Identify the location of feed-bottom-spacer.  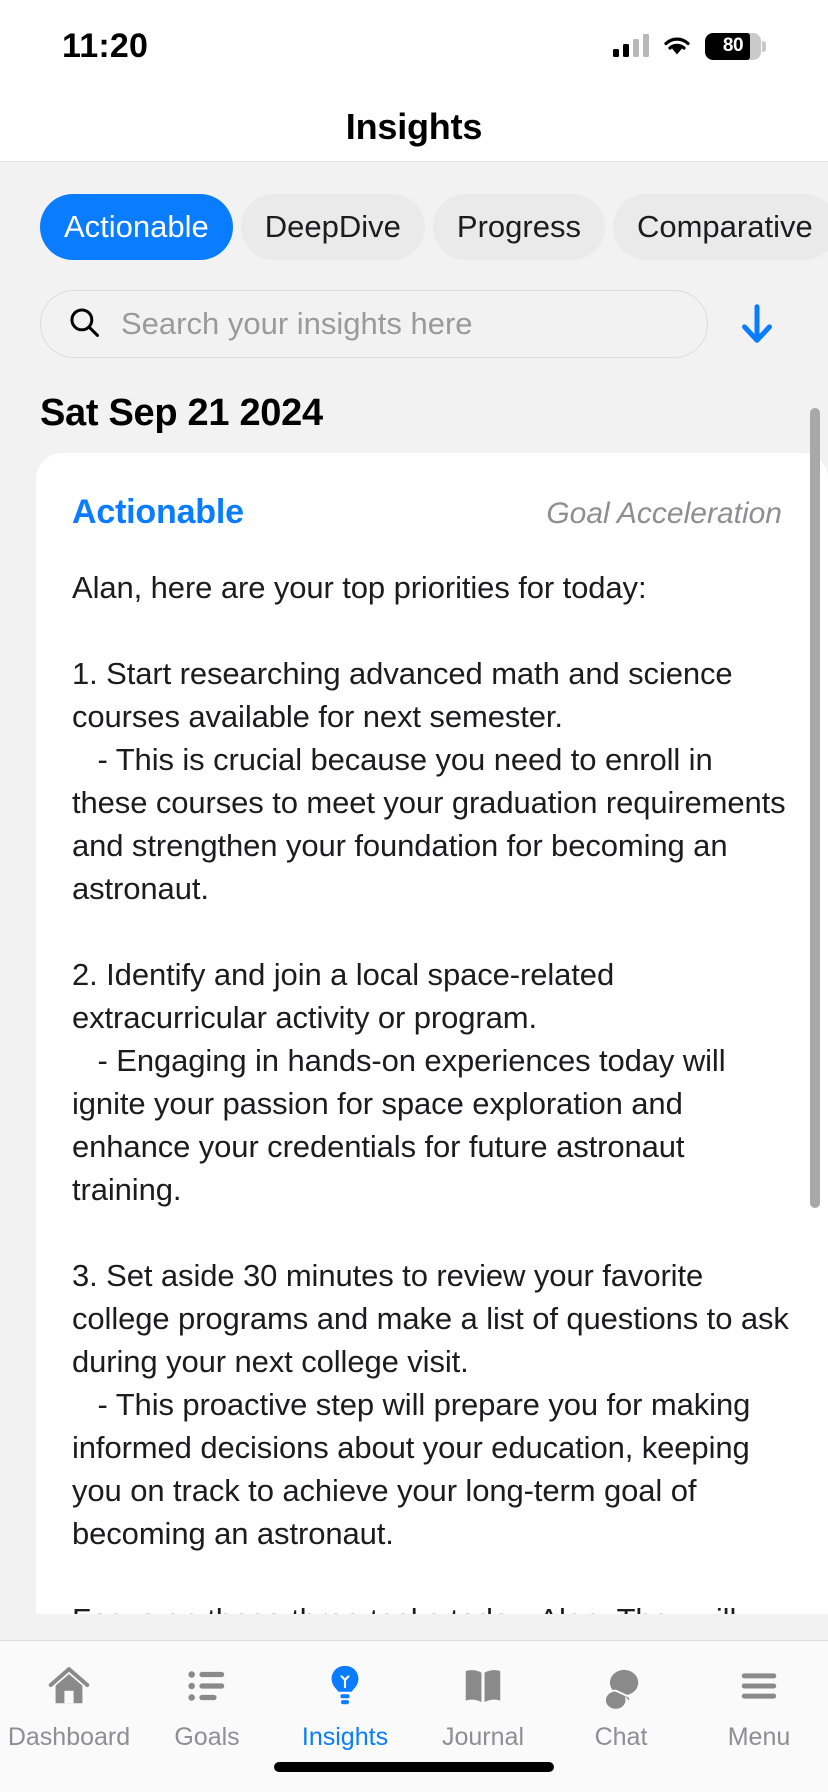
(414, 1627).